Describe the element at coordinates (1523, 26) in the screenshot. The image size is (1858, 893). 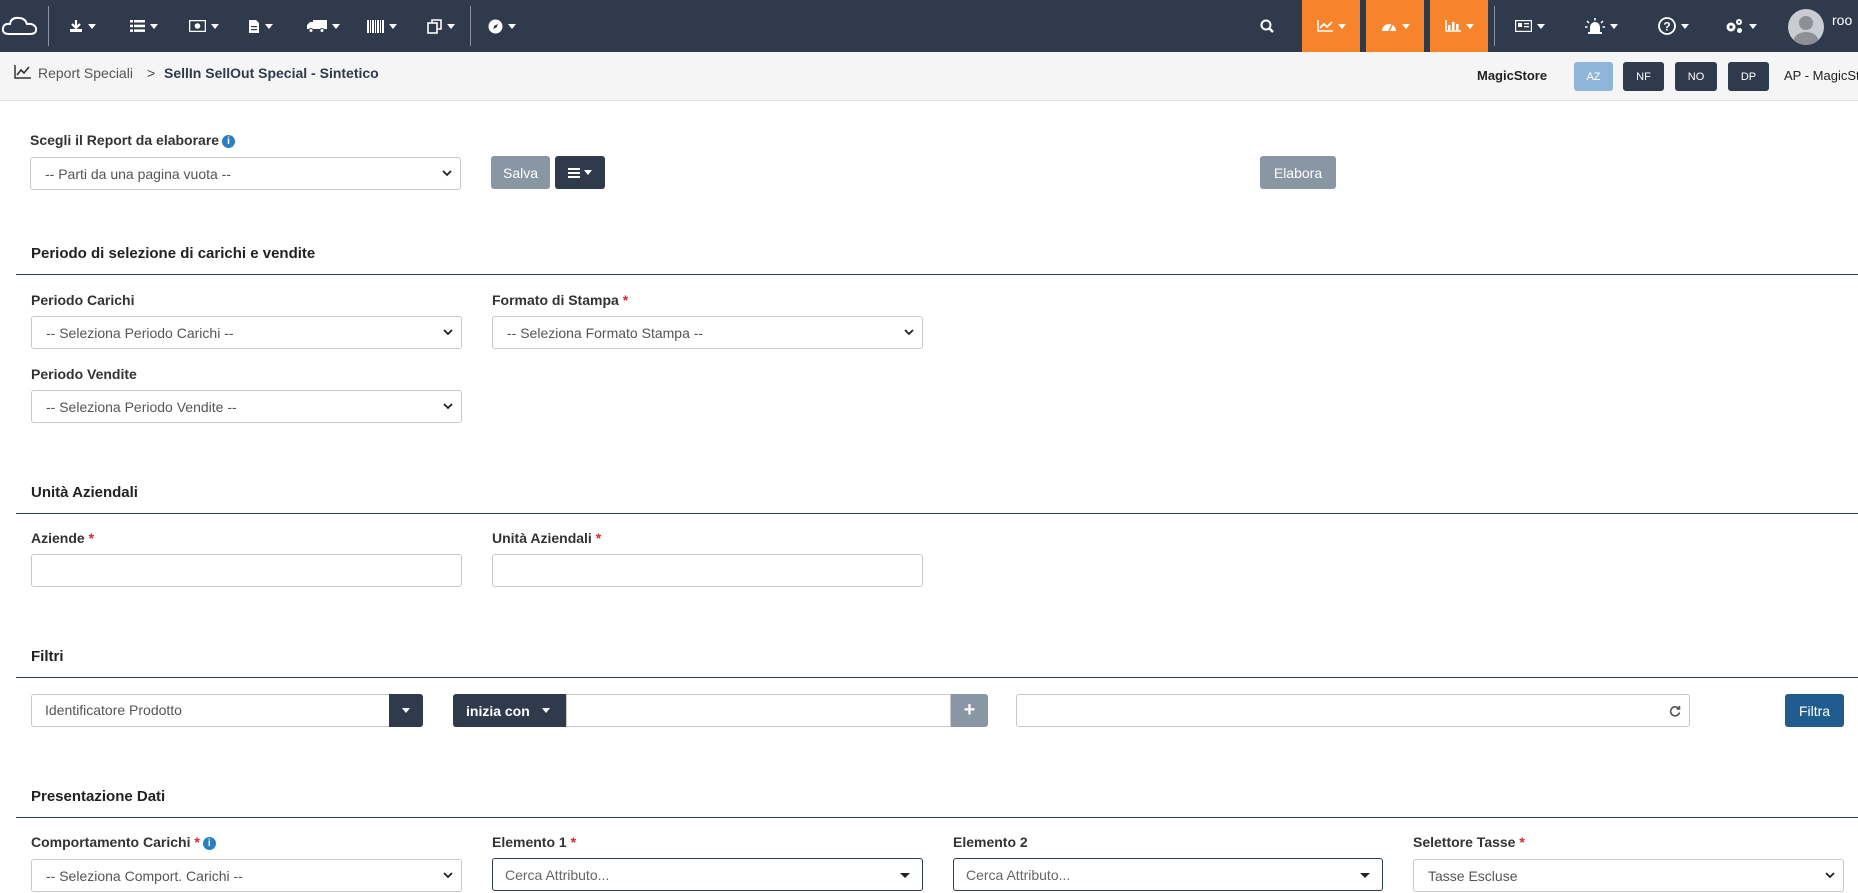
I see `id-card-icon` at that location.